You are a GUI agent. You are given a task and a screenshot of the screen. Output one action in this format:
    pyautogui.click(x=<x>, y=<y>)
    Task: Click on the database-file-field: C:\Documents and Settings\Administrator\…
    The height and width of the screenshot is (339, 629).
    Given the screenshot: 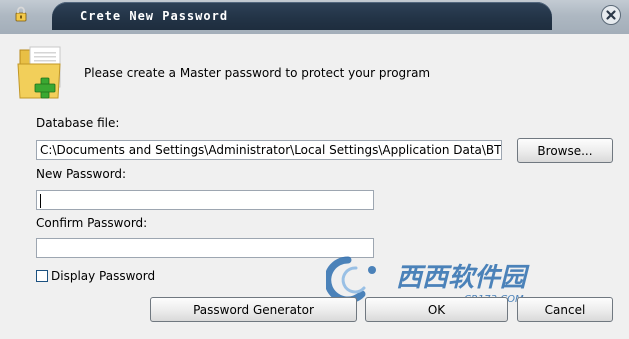 What is the action you would take?
    pyautogui.click(x=269, y=150)
    